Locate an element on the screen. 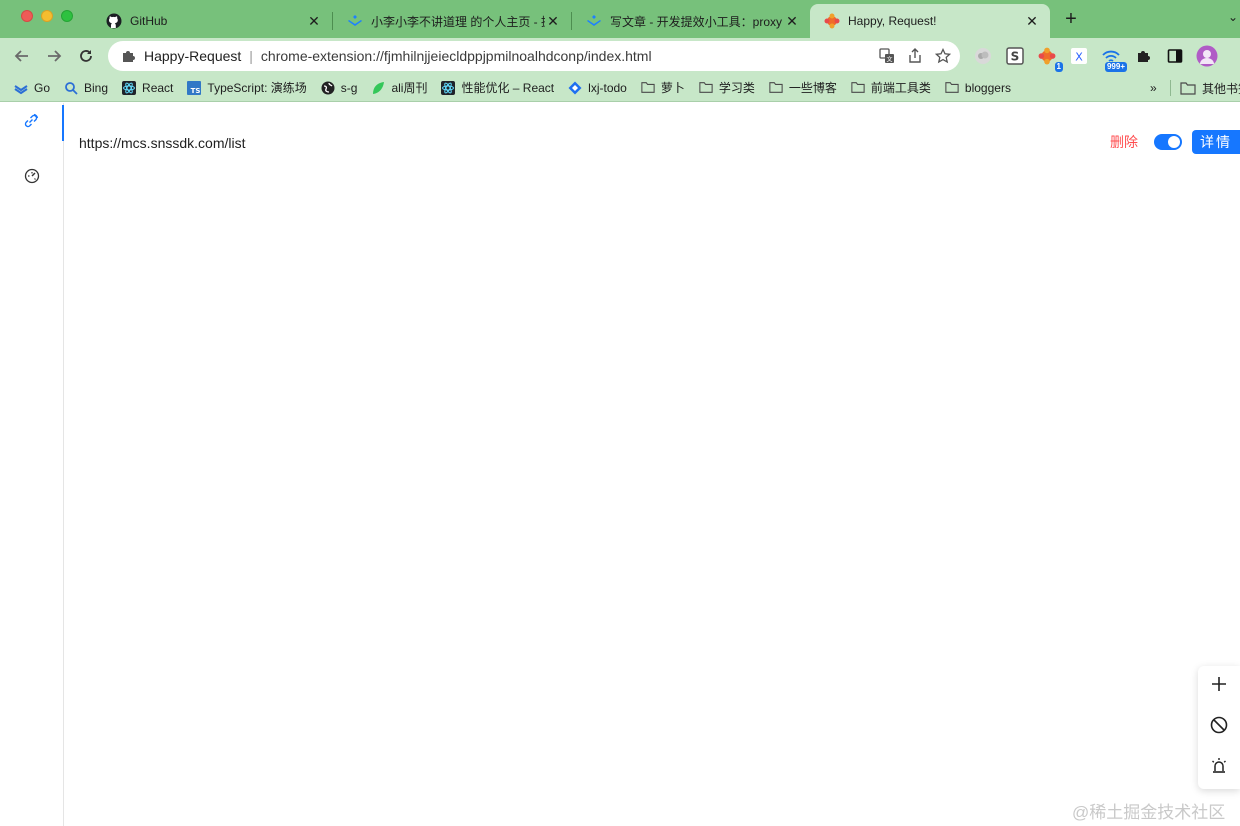 The width and height of the screenshot is (1240, 826). bookmark-folder-bloggers: bloggers is located at coordinates (978, 88).